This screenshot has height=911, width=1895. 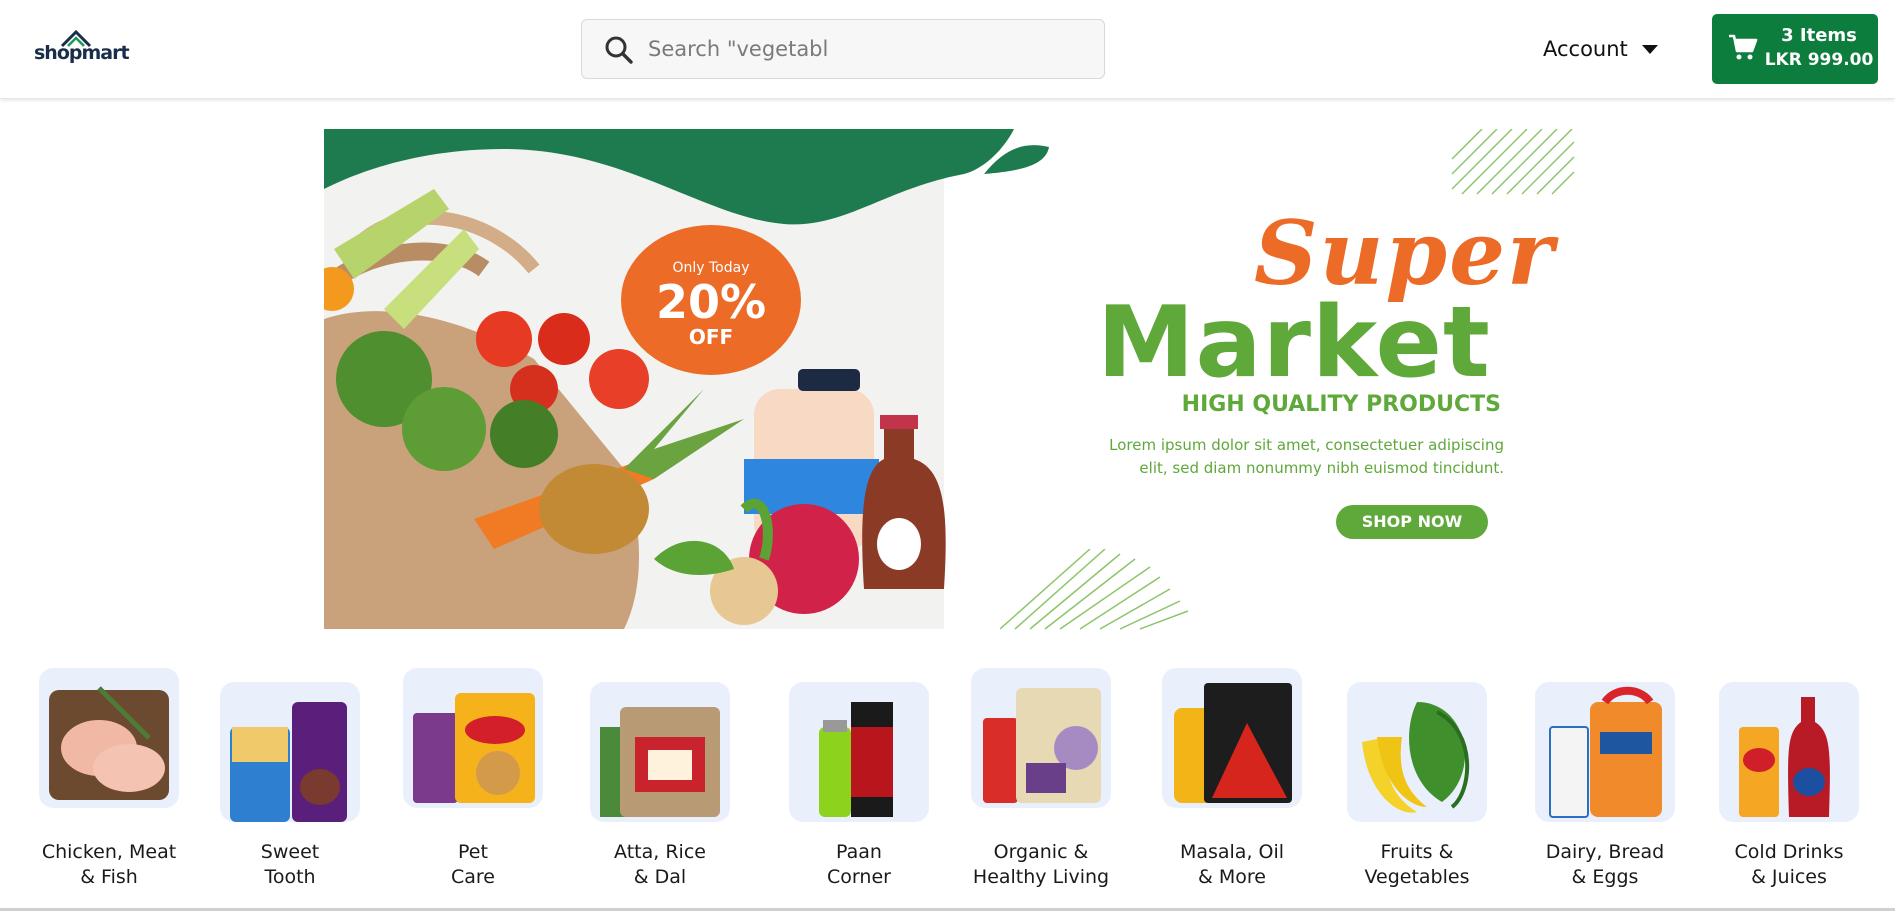 What do you see at coordinates (1743, 47) in the screenshot?
I see `cart-icon` at bounding box center [1743, 47].